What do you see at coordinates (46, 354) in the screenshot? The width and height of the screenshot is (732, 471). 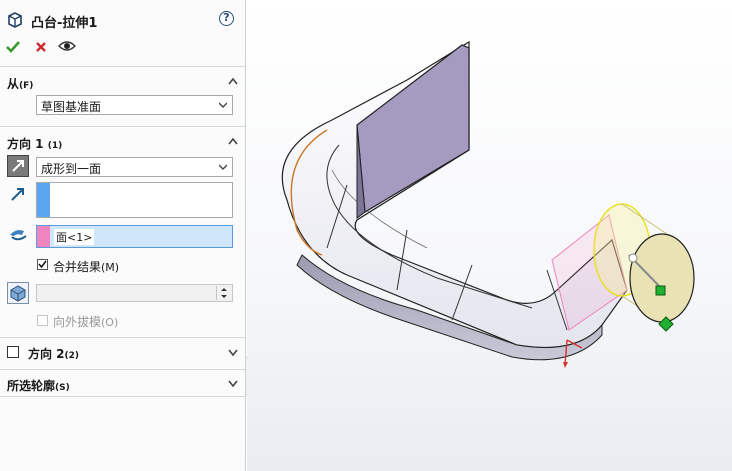 I see `direction2-title: 方向 2` at bounding box center [46, 354].